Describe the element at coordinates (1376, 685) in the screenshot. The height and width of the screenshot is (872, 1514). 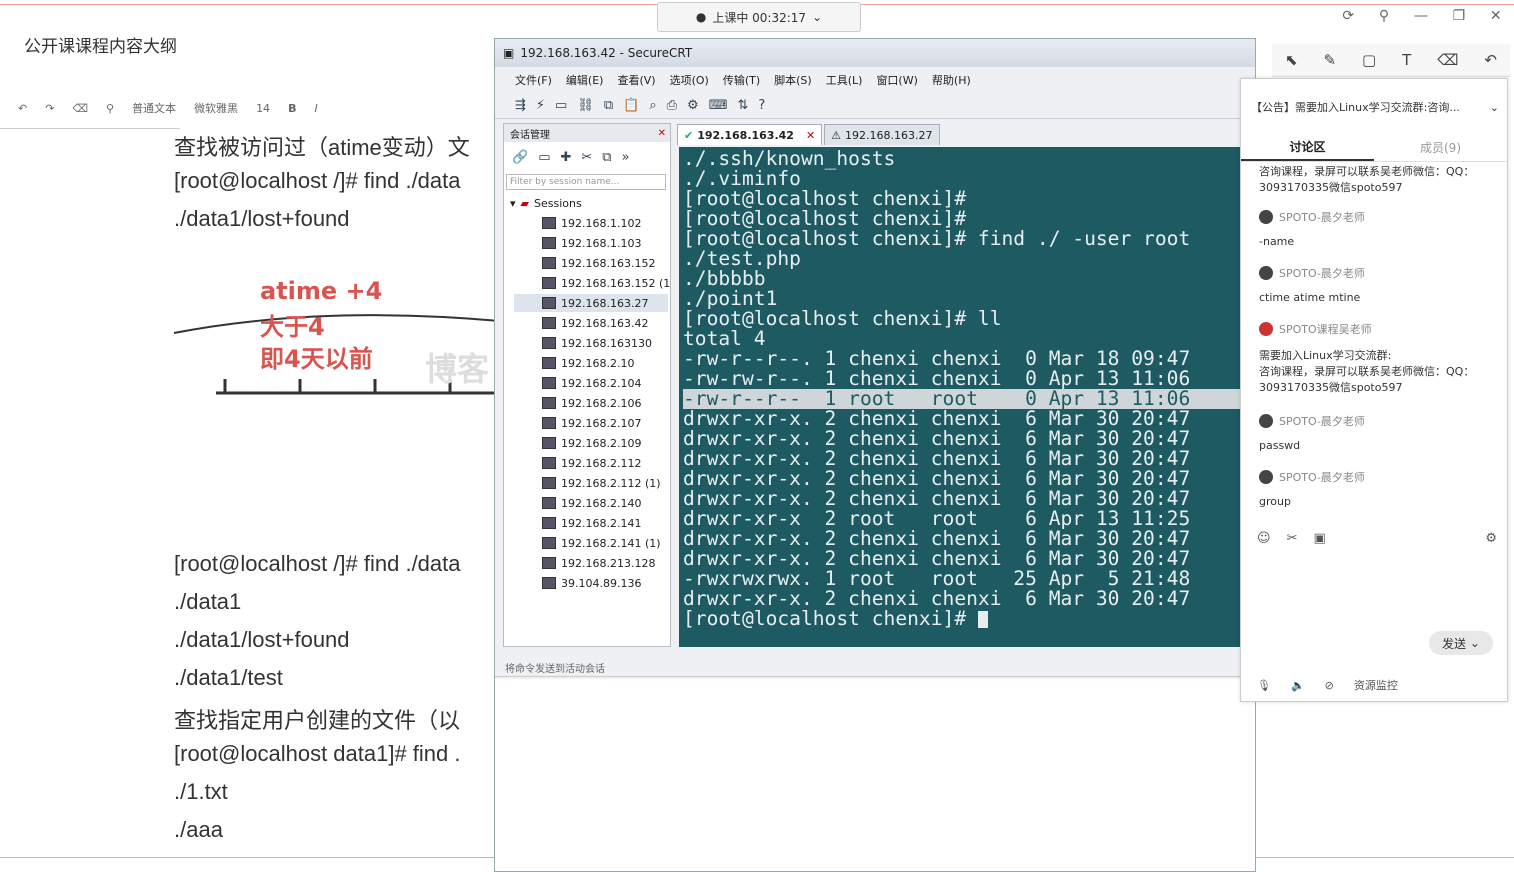
I see `resource-monitor-label: 资源监控` at that location.